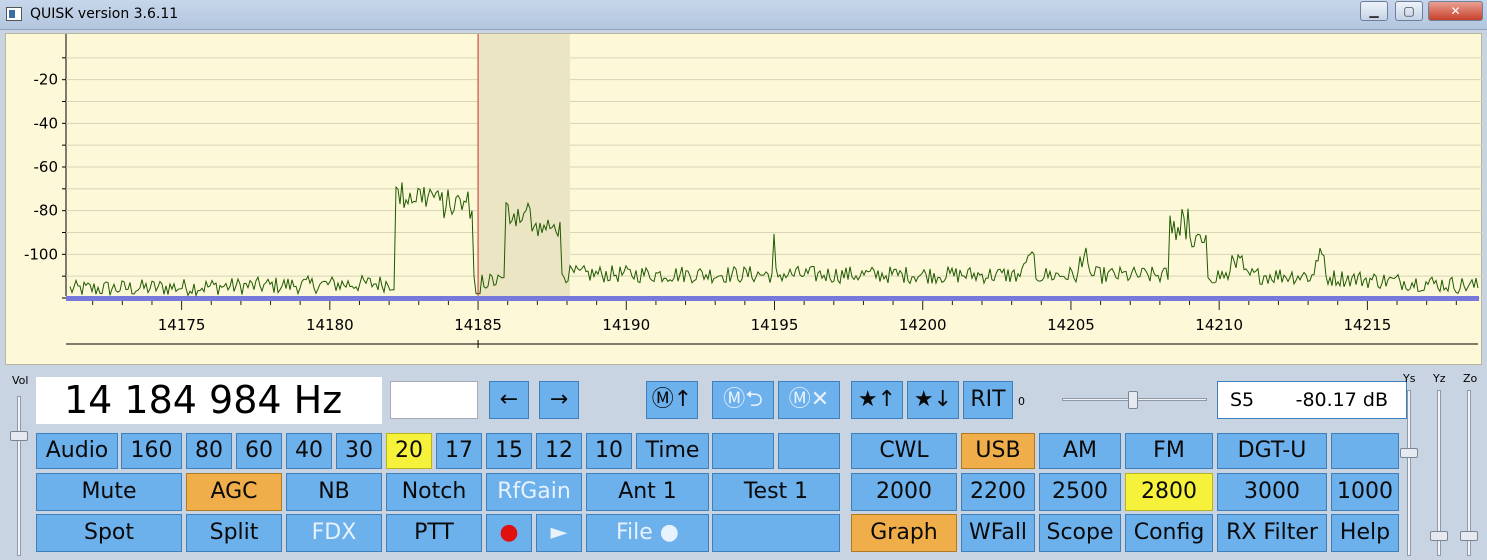  I want to click on band-10-button: 10, so click(609, 451).